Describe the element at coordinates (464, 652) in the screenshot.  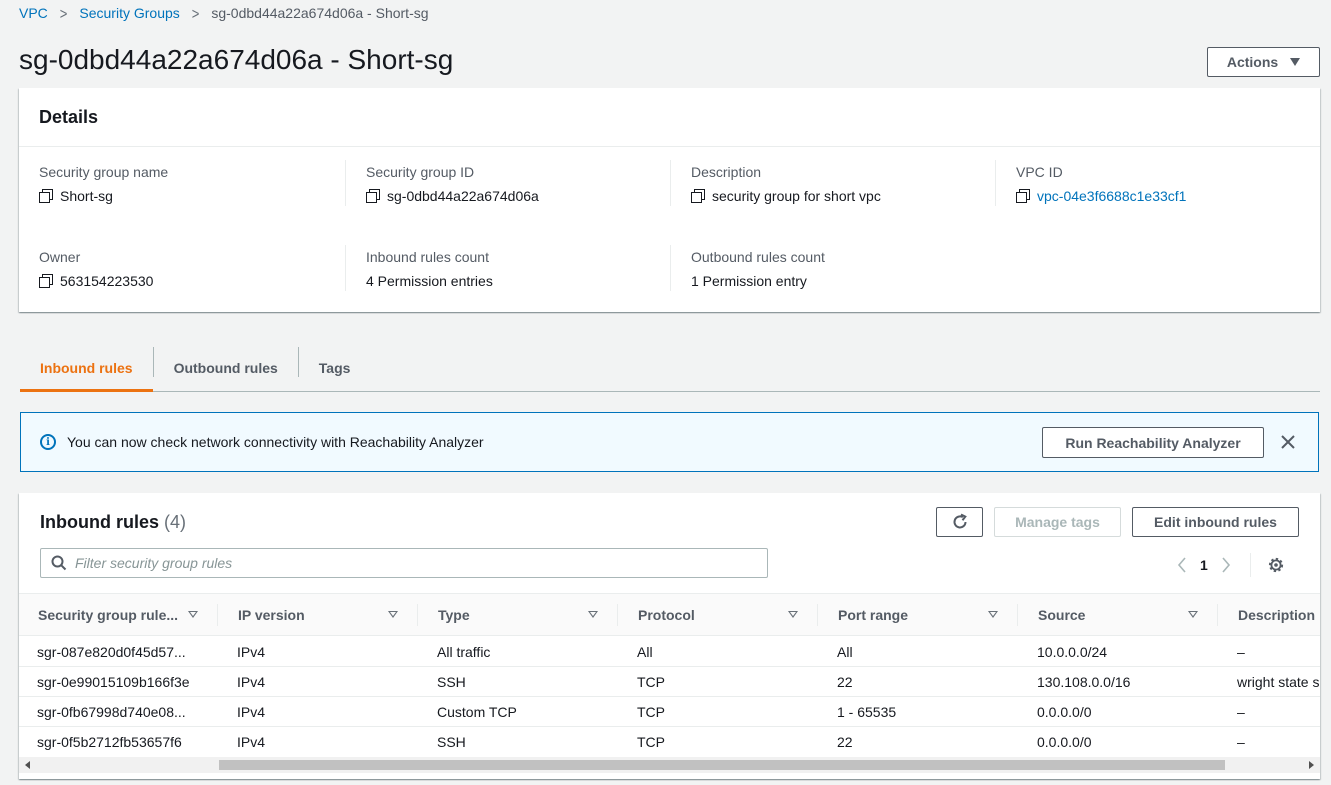
I see `cell-type: All traffic` at that location.